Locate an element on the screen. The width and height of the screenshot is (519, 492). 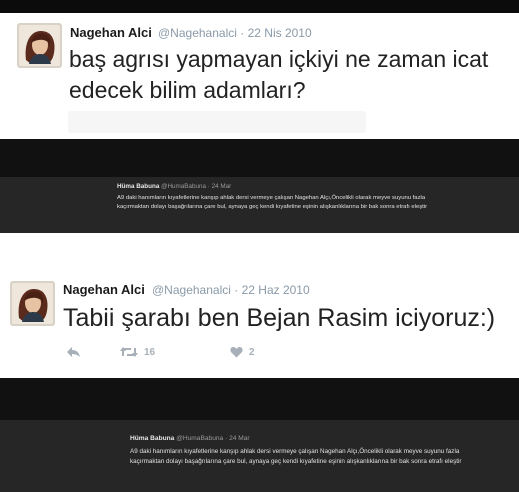
retweet-icon is located at coordinates (129, 352).